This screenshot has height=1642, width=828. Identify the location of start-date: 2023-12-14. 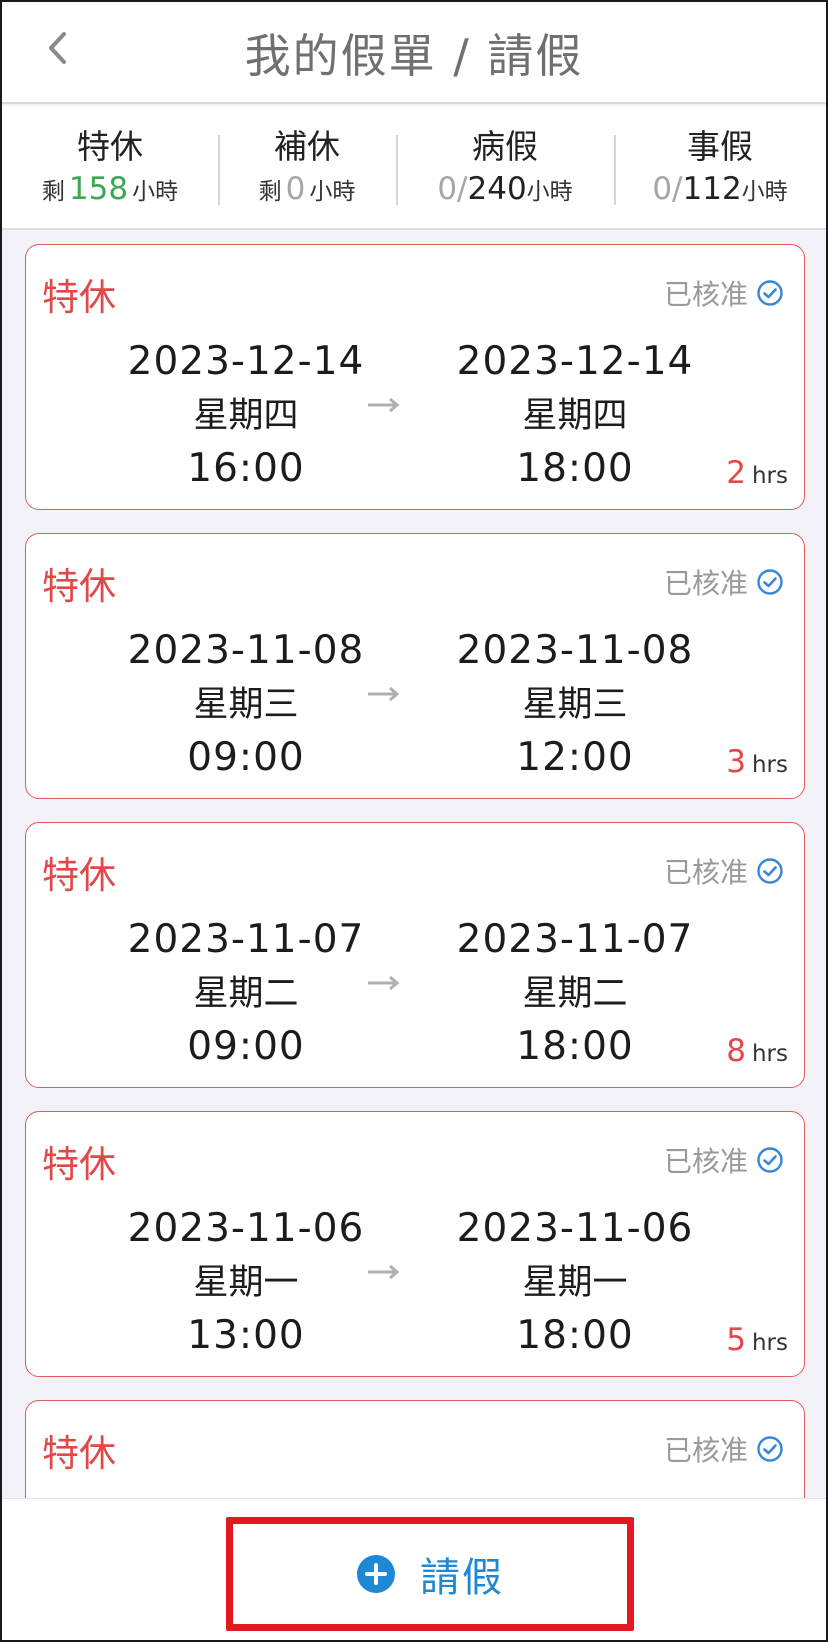
(246, 361).